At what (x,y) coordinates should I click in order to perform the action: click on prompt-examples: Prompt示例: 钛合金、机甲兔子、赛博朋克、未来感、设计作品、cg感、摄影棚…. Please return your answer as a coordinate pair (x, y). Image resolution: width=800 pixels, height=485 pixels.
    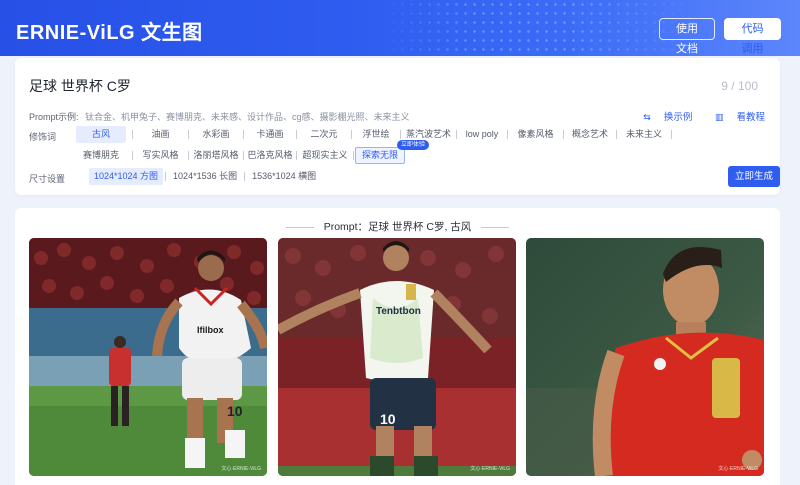
    Looking at the image, I should click on (219, 116).